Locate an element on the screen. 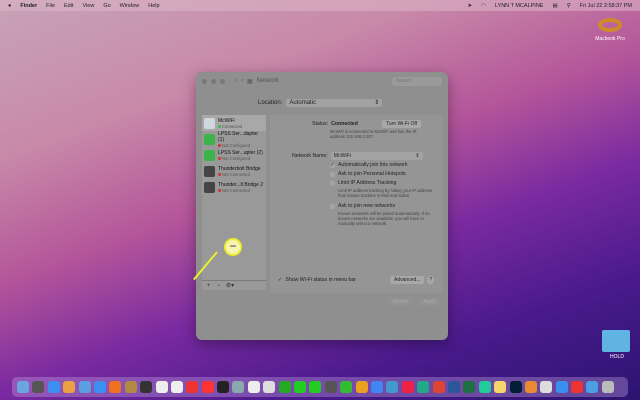  dock is located at coordinates (320, 387).